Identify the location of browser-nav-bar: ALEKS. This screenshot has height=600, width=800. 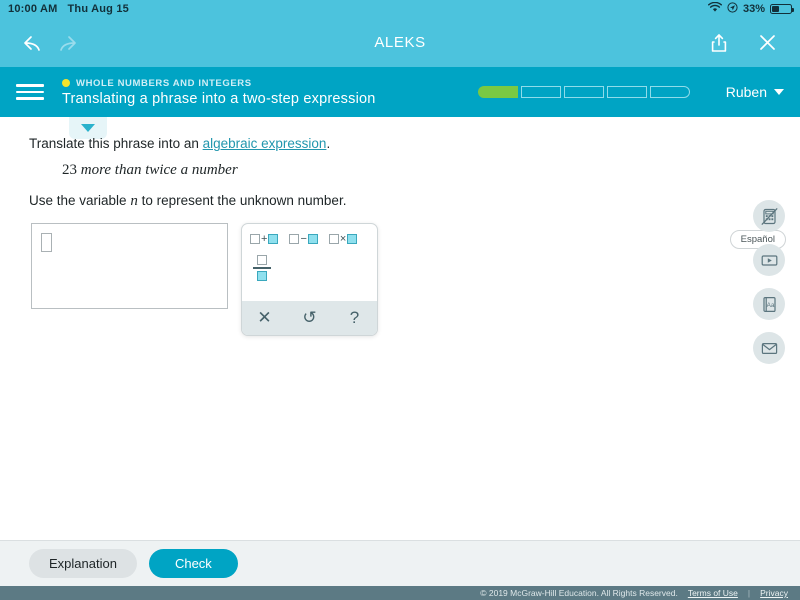
(400, 42).